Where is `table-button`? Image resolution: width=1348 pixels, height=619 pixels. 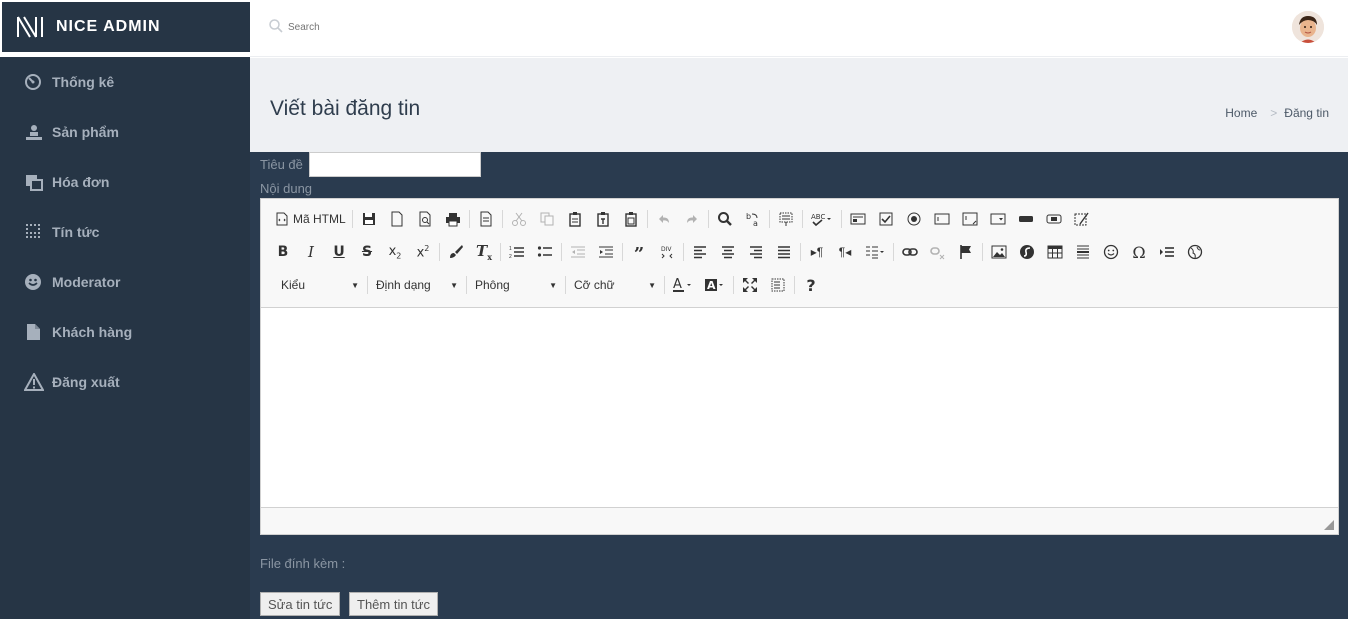
table-button is located at coordinates (1055, 252).